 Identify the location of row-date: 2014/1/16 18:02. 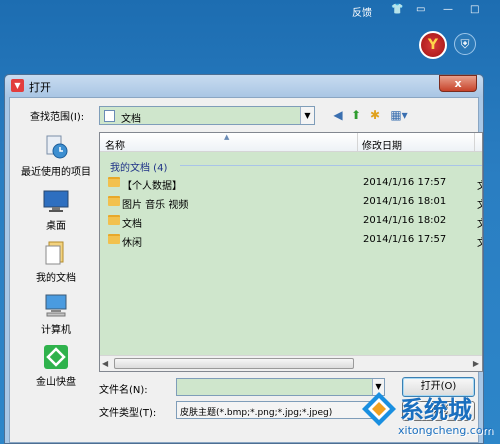
(405, 220).